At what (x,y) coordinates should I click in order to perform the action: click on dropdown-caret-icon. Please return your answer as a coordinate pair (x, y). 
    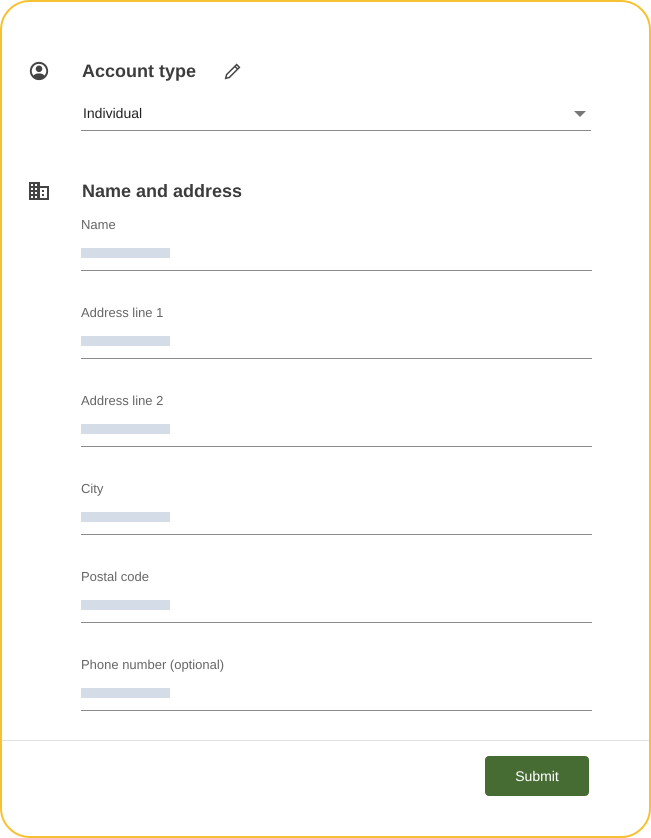
    Looking at the image, I should click on (580, 113).